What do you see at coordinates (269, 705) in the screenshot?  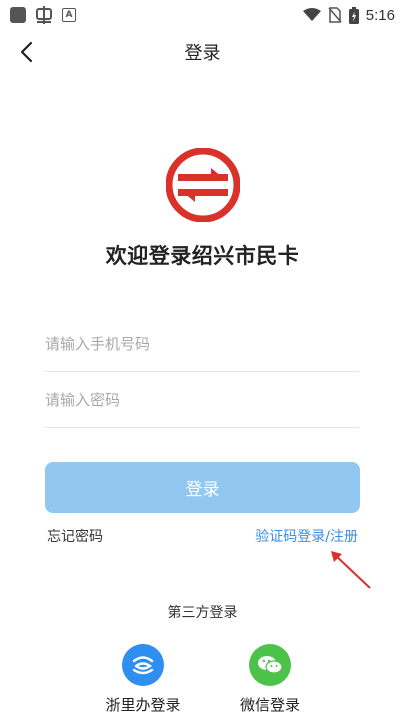 I see `wechat-login-label: 微信登录` at bounding box center [269, 705].